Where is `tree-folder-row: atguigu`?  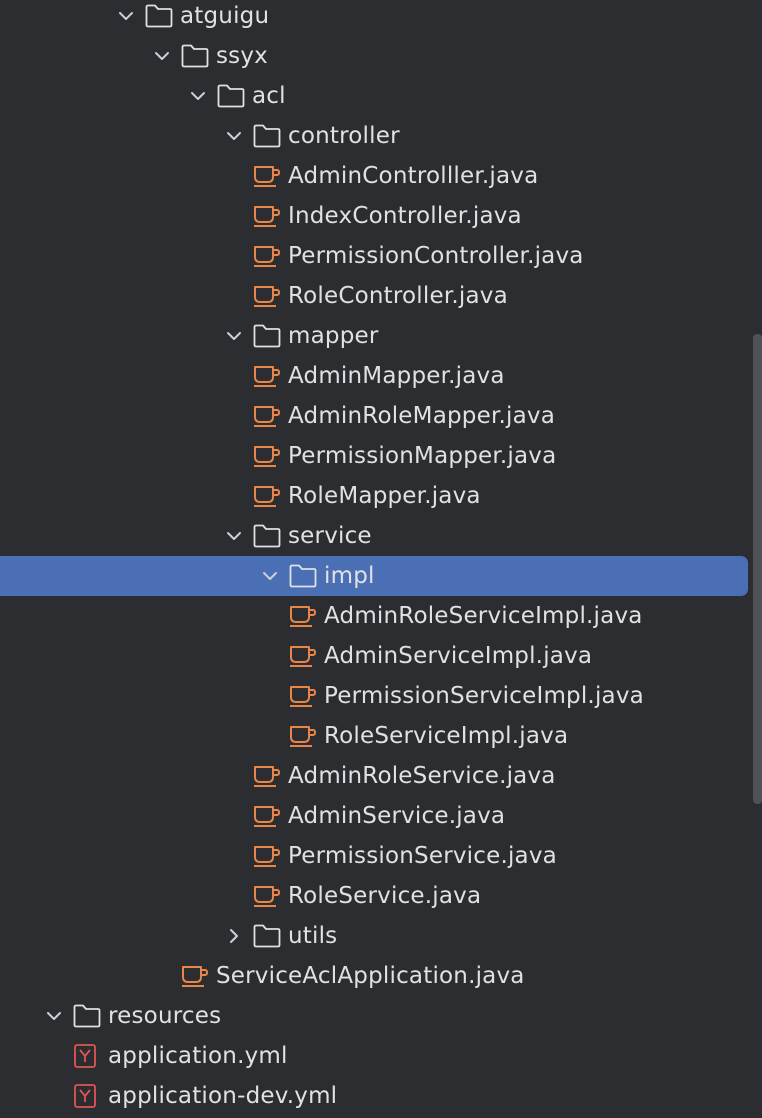 tree-folder-row: atguigu is located at coordinates (374, 18).